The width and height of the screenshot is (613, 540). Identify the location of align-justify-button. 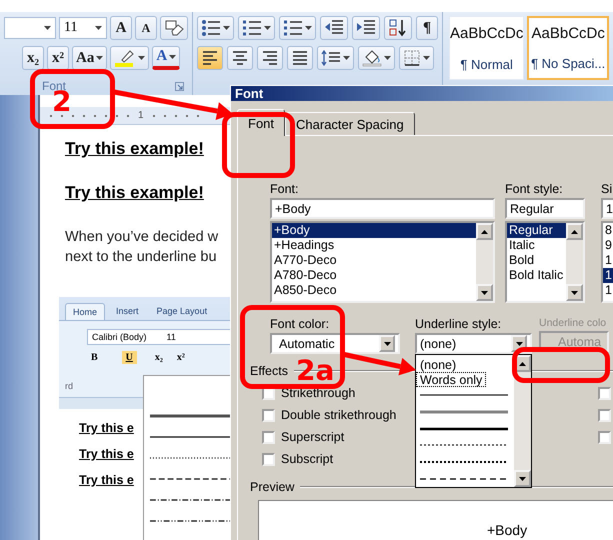
(300, 58).